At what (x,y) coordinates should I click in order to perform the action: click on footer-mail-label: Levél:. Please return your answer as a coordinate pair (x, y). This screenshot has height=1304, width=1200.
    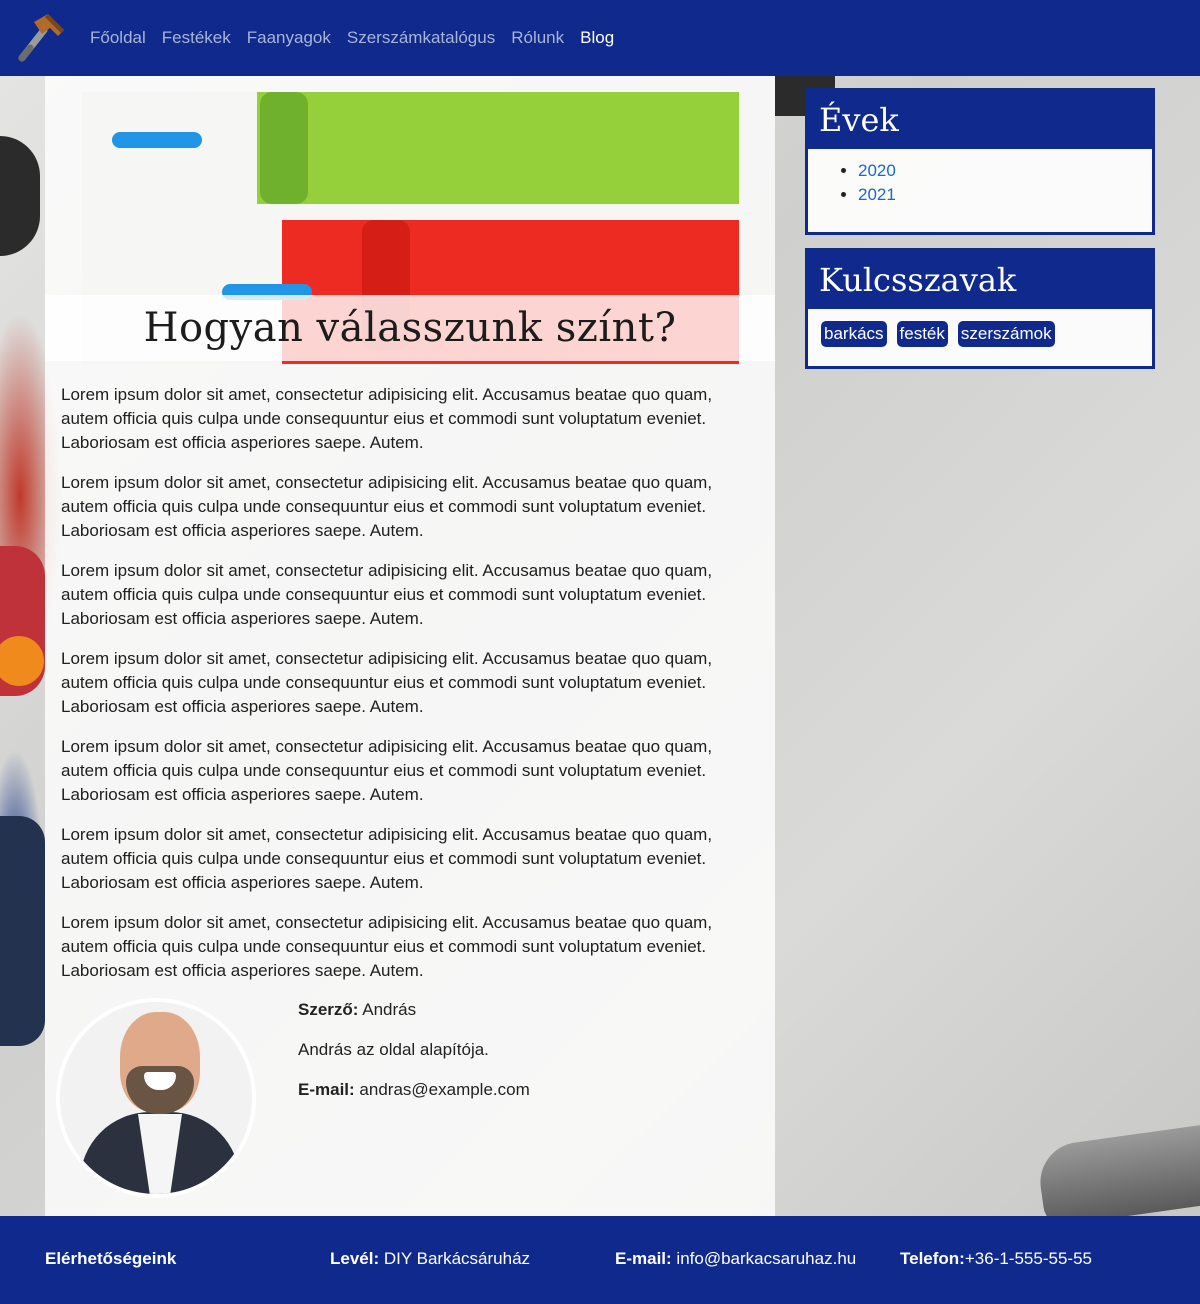
    Looking at the image, I should click on (355, 1258).